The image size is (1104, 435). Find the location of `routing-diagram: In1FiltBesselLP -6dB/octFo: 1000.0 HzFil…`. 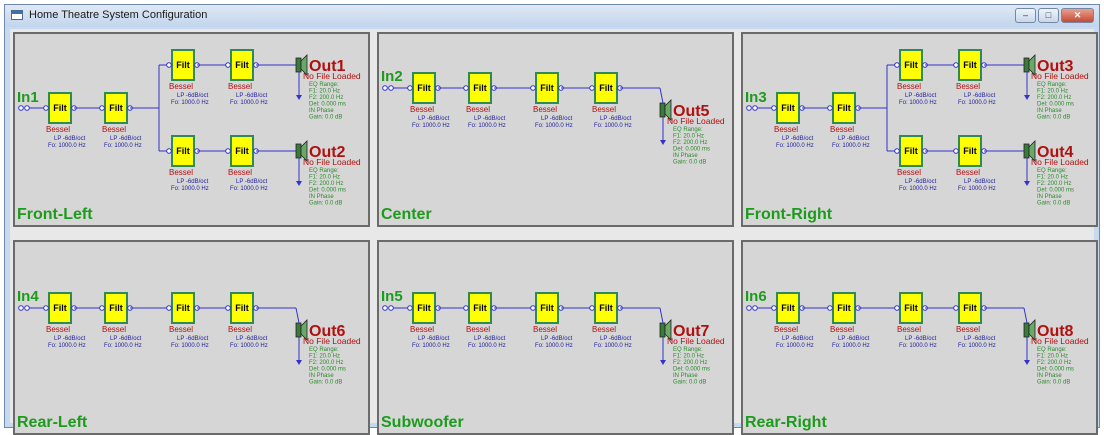

routing-diagram: In1FiltBesselLP -6dB/octFo: 1000.0 HzFil… is located at coordinates (191, 129).